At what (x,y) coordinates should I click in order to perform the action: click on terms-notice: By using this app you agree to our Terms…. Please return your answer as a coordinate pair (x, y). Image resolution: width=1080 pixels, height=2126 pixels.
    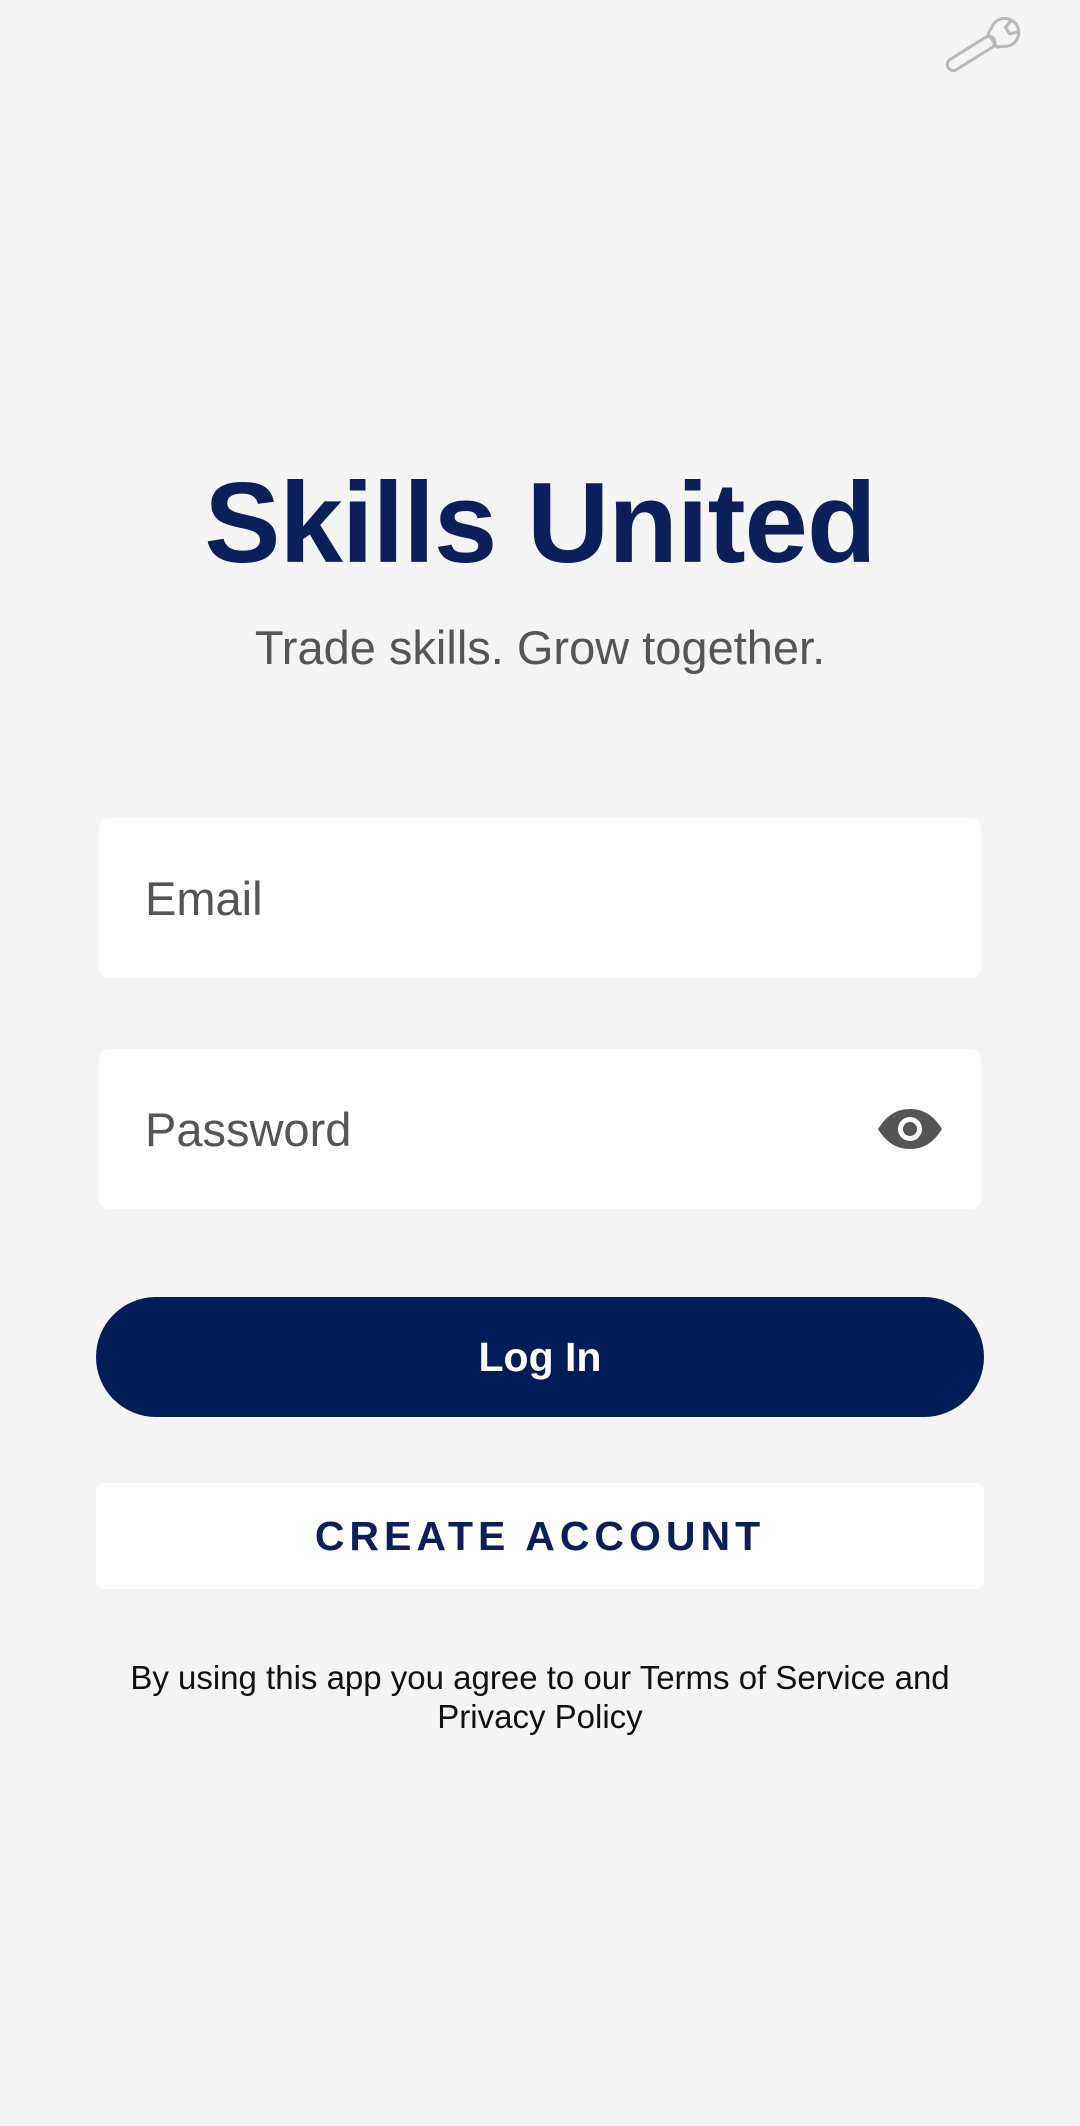
    Looking at the image, I should click on (540, 1697).